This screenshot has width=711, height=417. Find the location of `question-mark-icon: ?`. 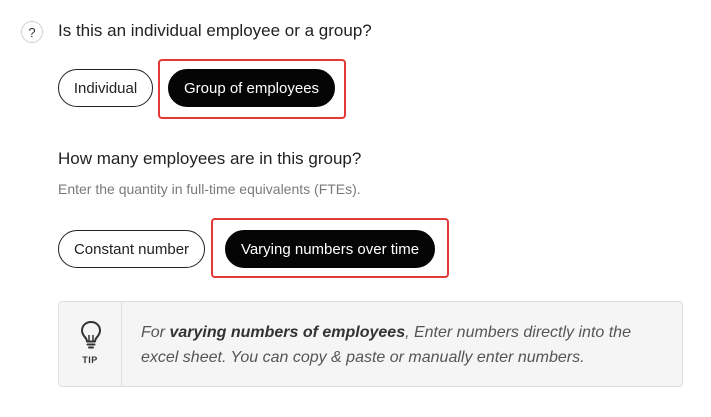

question-mark-icon: ? is located at coordinates (32, 32).